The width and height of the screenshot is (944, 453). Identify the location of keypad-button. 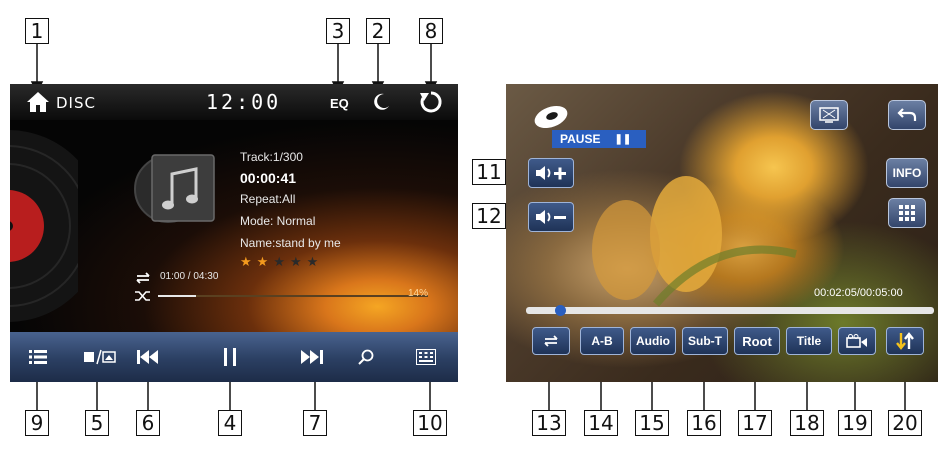
(426, 357).